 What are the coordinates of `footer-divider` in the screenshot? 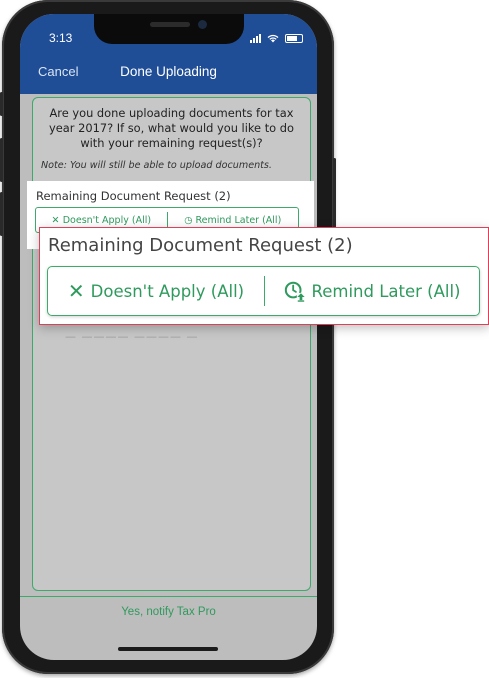 It's located at (168, 596).